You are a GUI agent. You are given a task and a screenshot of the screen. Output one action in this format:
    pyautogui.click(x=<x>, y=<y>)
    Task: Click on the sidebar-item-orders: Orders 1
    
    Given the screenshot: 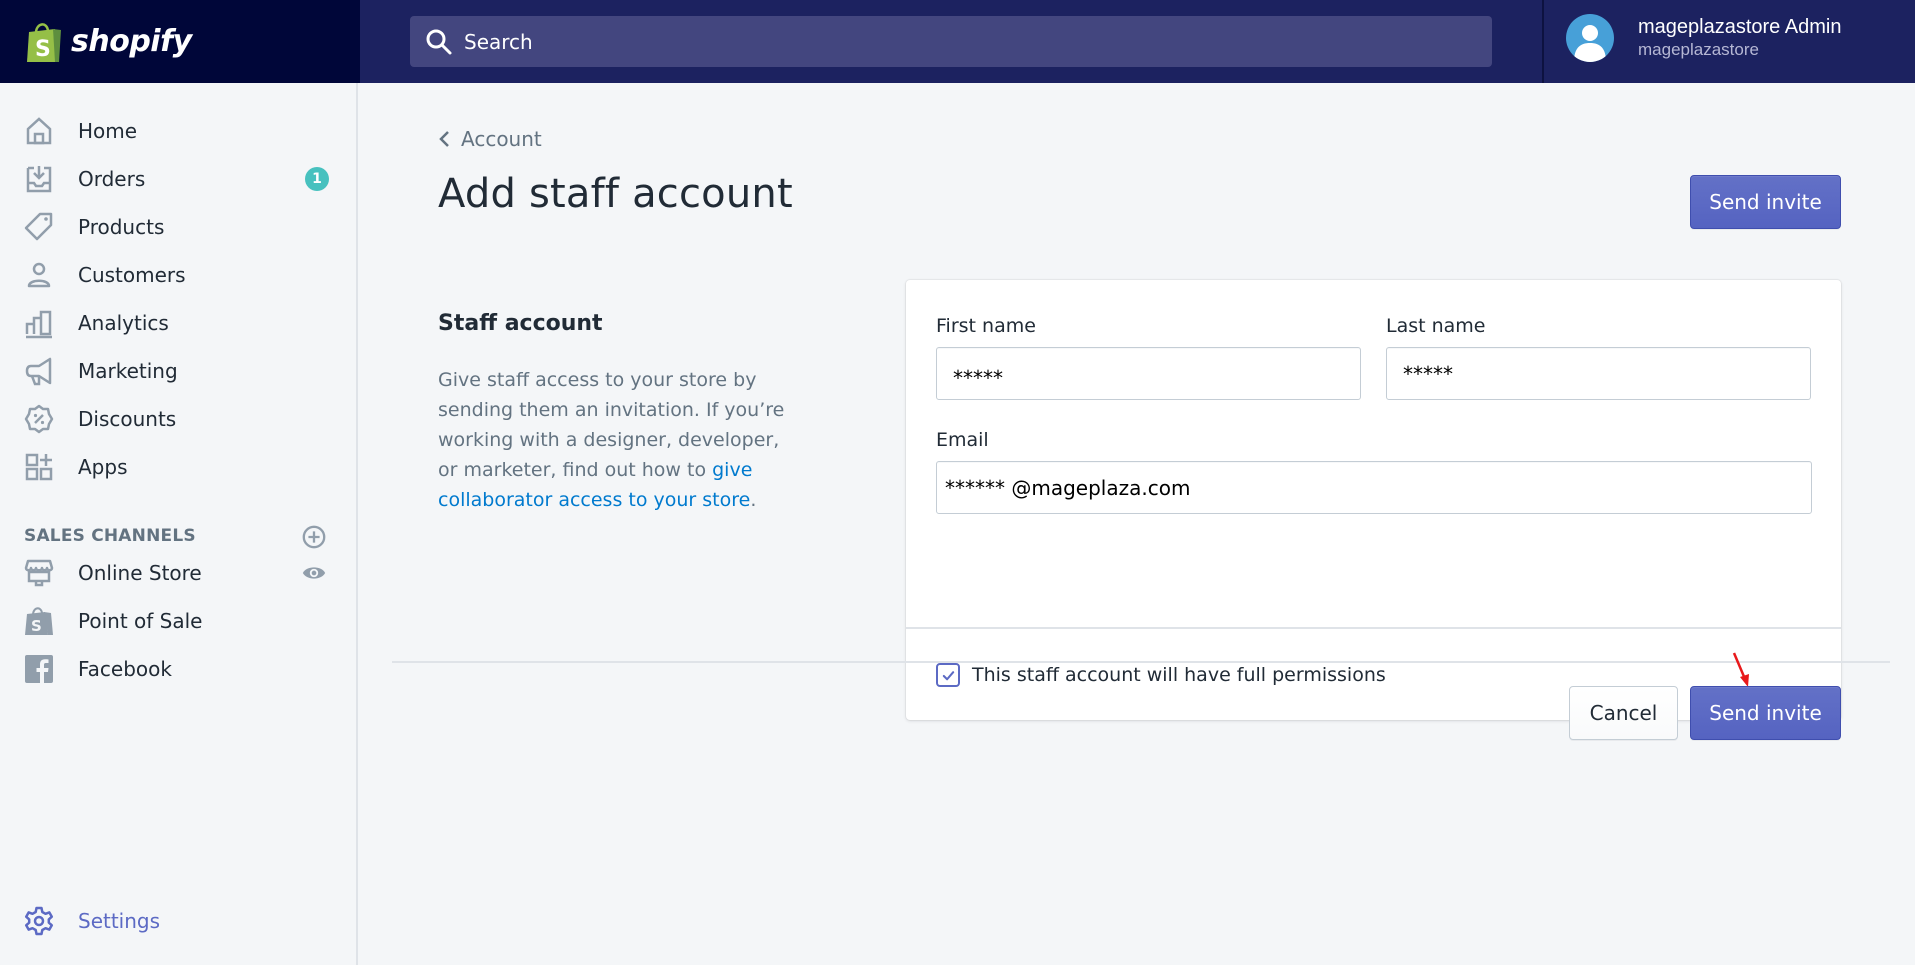 What is the action you would take?
    pyautogui.click(x=178, y=179)
    